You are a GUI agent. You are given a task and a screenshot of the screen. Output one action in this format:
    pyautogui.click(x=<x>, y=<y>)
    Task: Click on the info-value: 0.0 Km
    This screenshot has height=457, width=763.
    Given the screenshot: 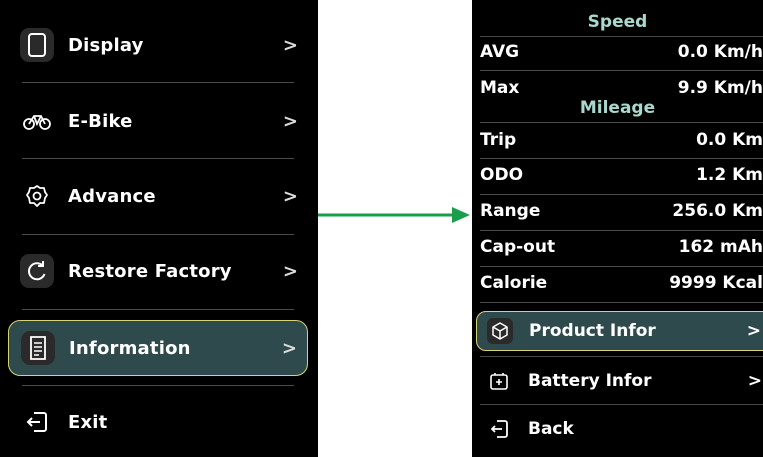 What is the action you would take?
    pyautogui.click(x=729, y=140)
    